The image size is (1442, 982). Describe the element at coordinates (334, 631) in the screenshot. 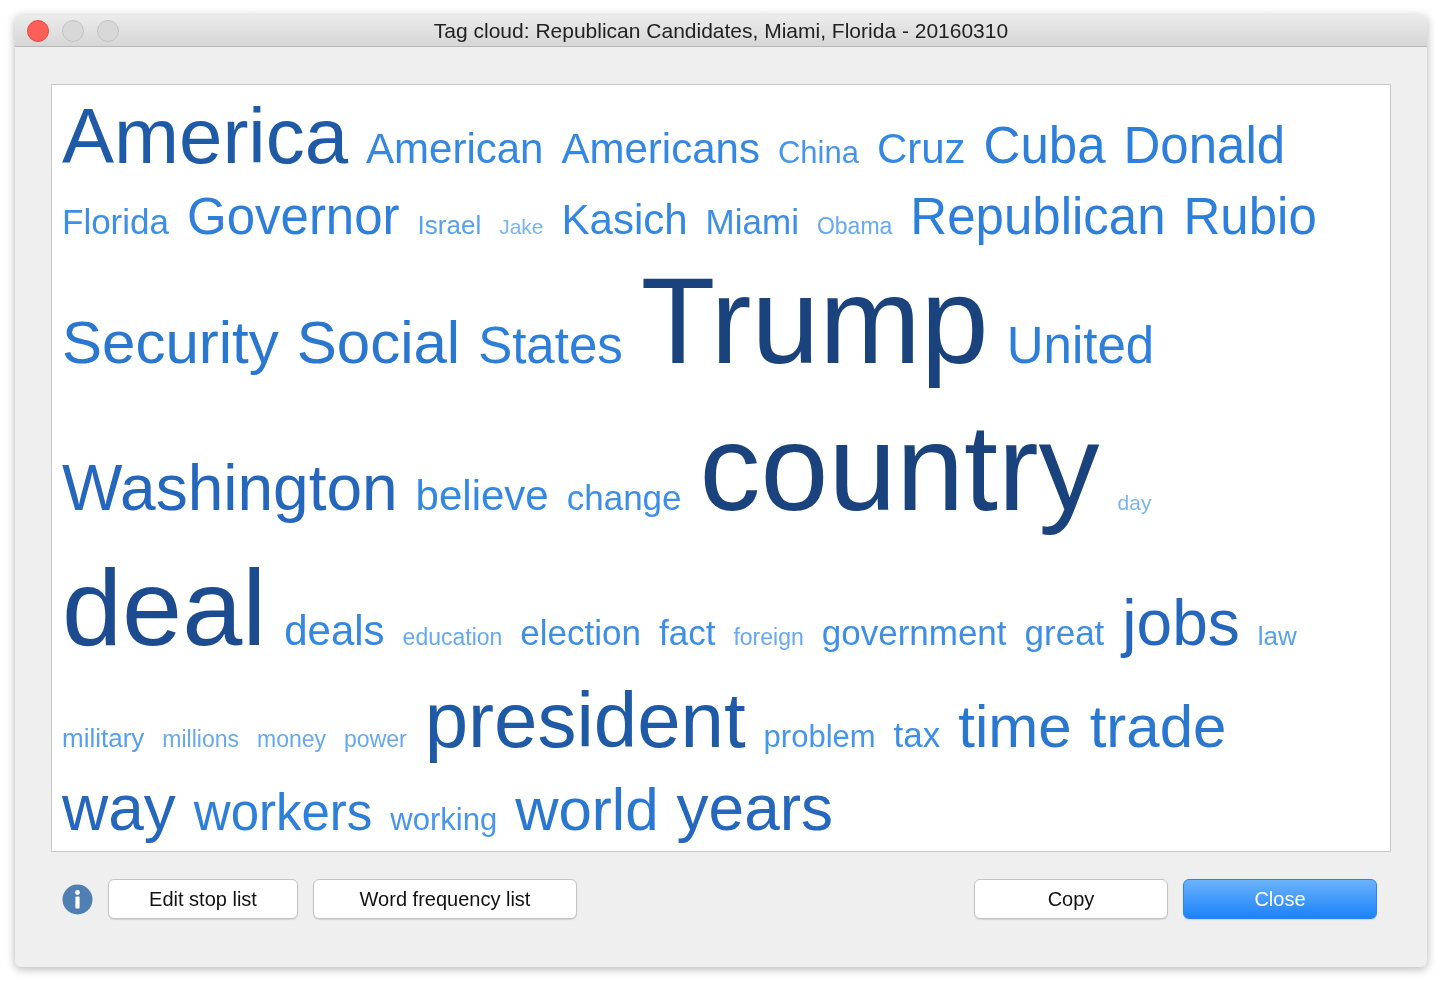

I see `tag-word: deals` at that location.